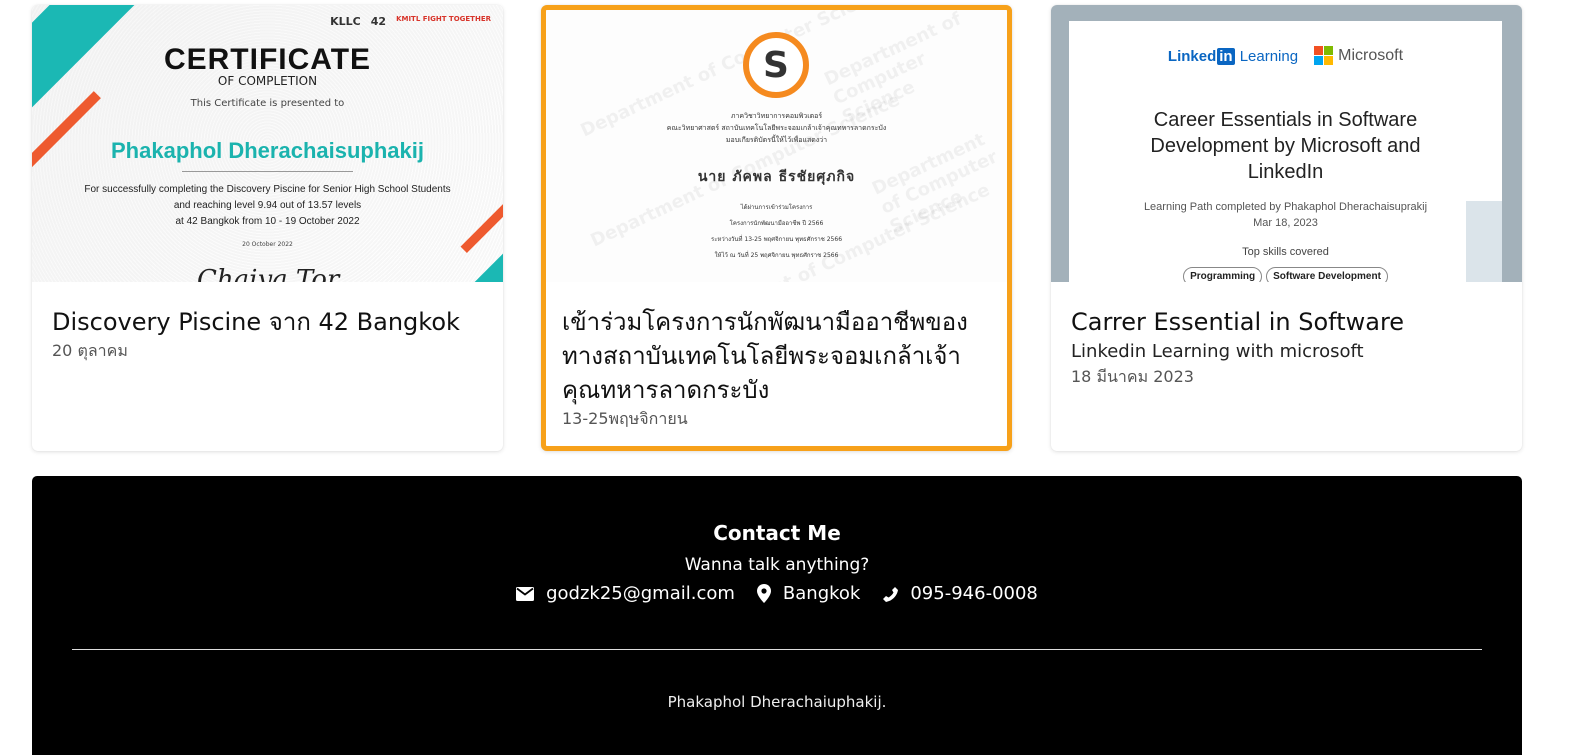 This screenshot has width=1582, height=755. I want to click on card-date: 18 มีนาคม 2023, so click(1132, 376).